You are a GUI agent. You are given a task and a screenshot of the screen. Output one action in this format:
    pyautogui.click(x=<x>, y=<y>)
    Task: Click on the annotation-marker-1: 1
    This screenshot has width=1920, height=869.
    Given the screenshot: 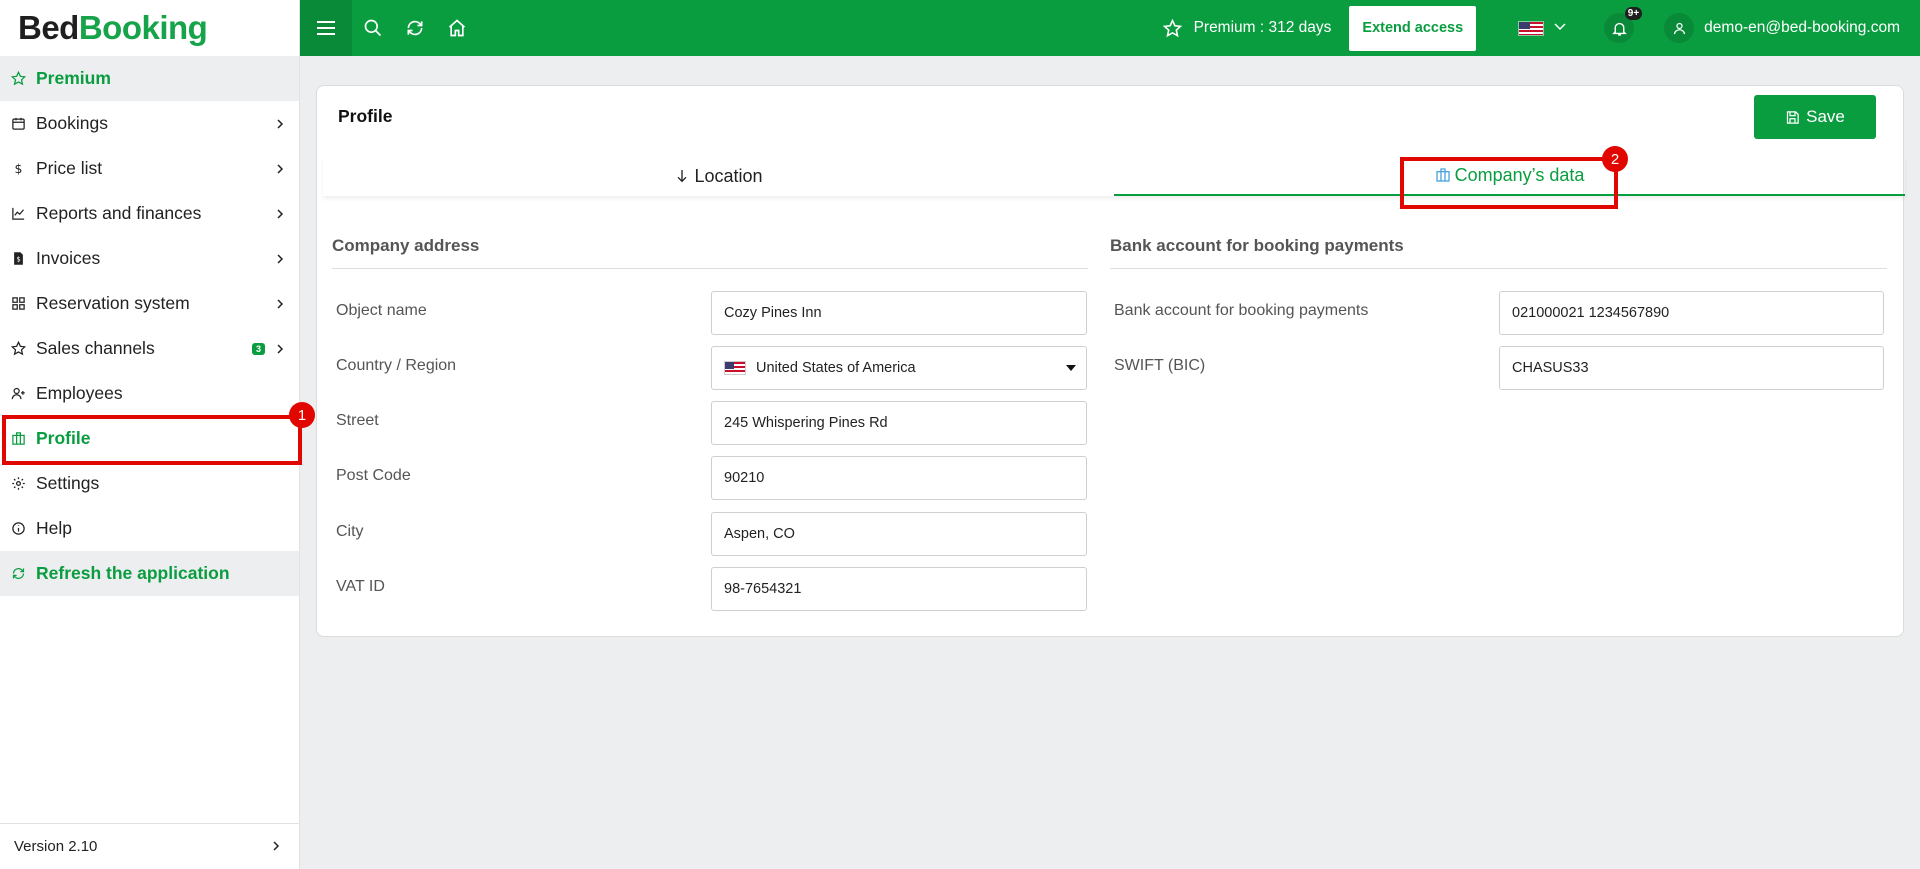 What is the action you would take?
    pyautogui.click(x=302, y=415)
    